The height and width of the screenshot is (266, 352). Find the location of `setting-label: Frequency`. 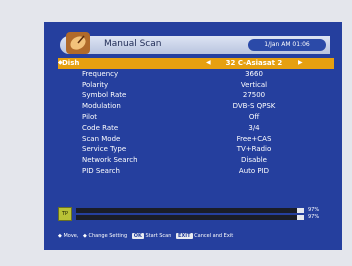

setting-label: Frequency is located at coordinates (100, 73).